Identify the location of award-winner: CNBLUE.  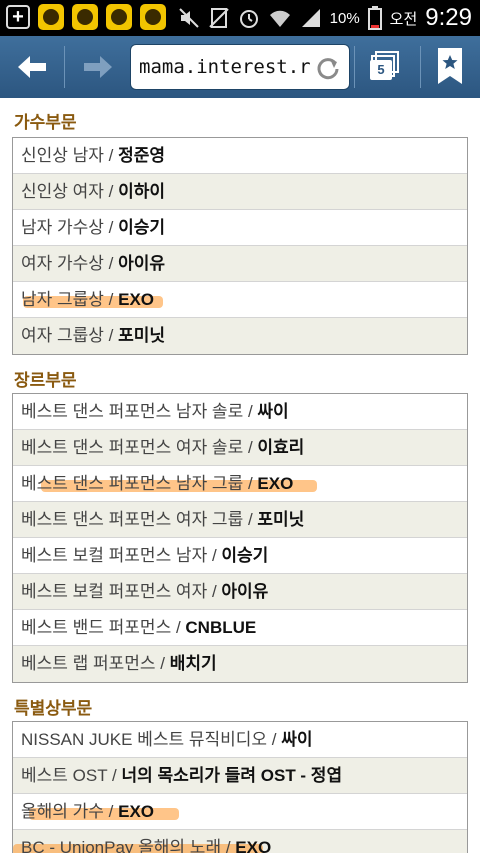
(221, 627).